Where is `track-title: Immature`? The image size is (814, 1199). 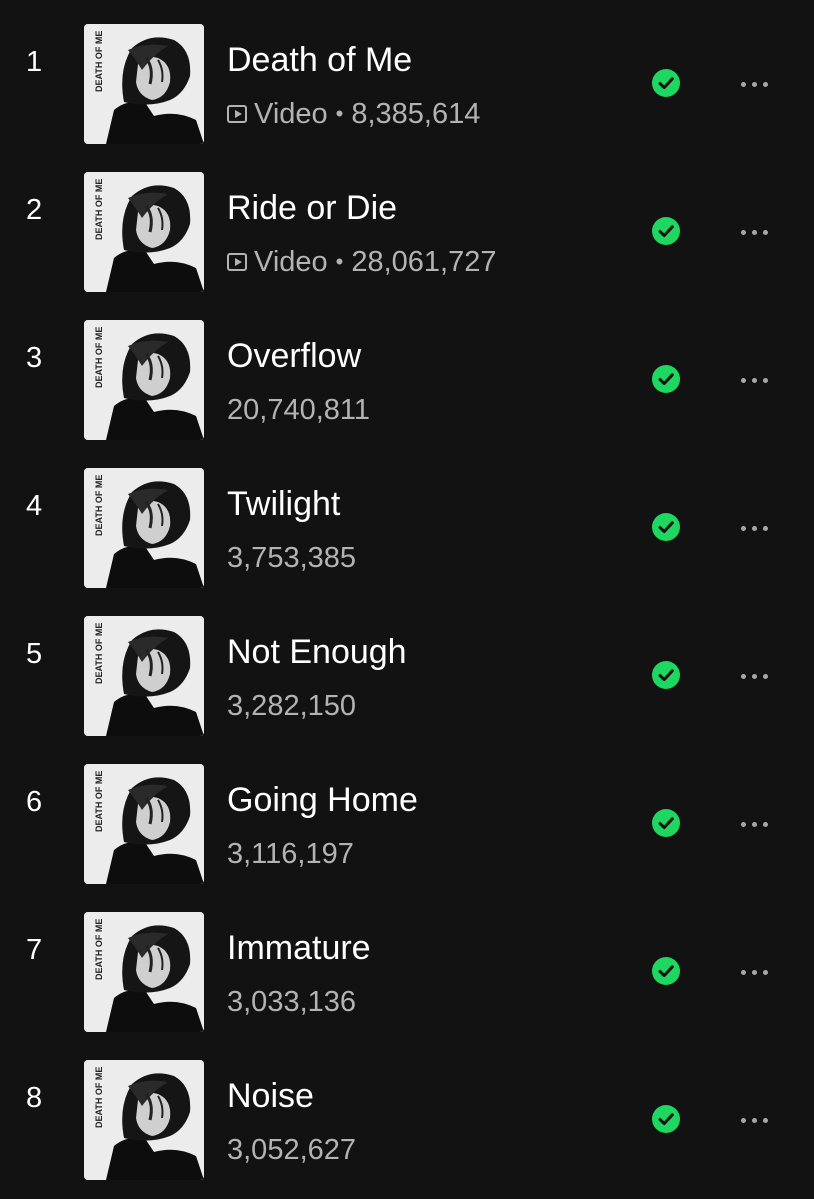
track-title: Immature is located at coordinates (299, 948).